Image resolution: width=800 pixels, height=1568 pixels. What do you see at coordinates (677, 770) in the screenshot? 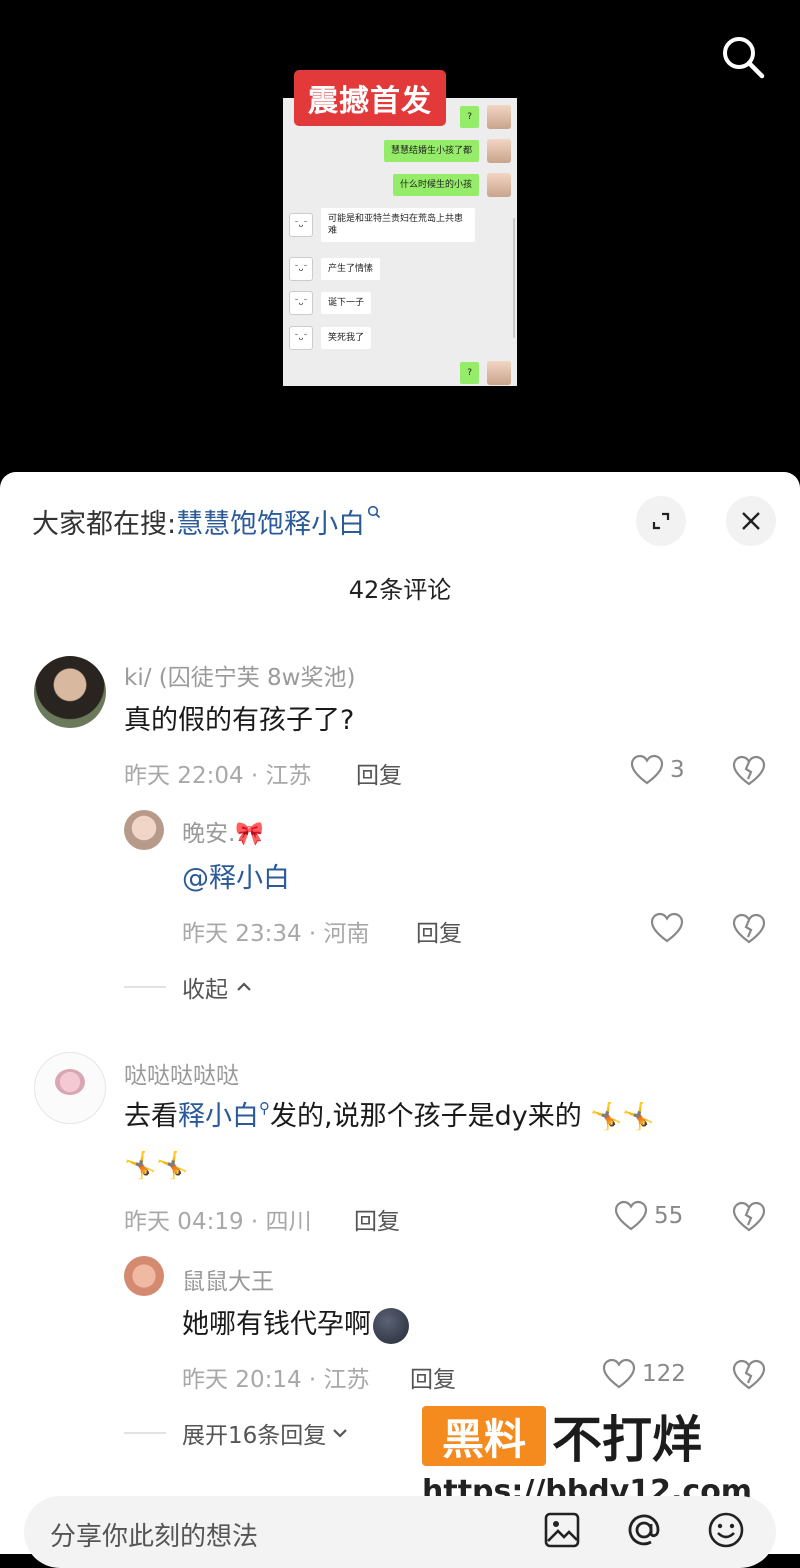
I see `like-count: 3` at bounding box center [677, 770].